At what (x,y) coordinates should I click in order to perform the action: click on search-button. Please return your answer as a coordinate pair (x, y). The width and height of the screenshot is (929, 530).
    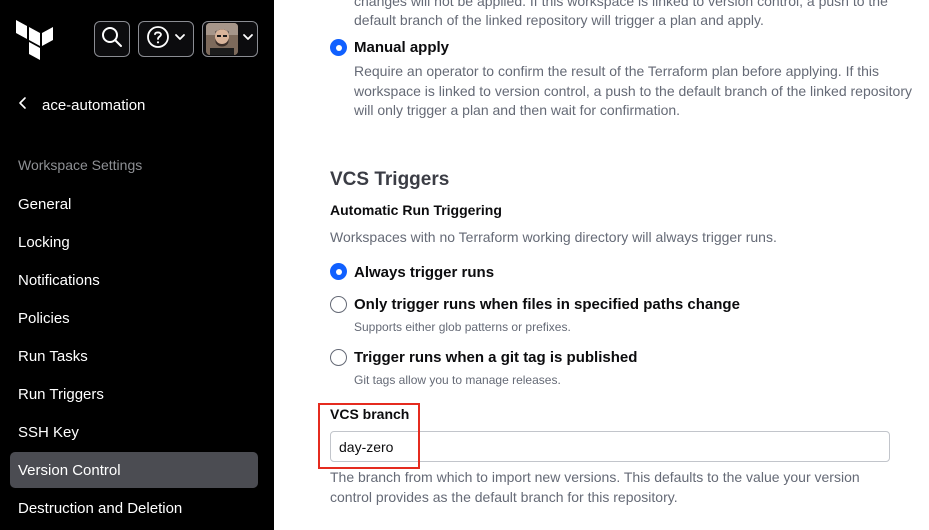
    Looking at the image, I should click on (112, 39).